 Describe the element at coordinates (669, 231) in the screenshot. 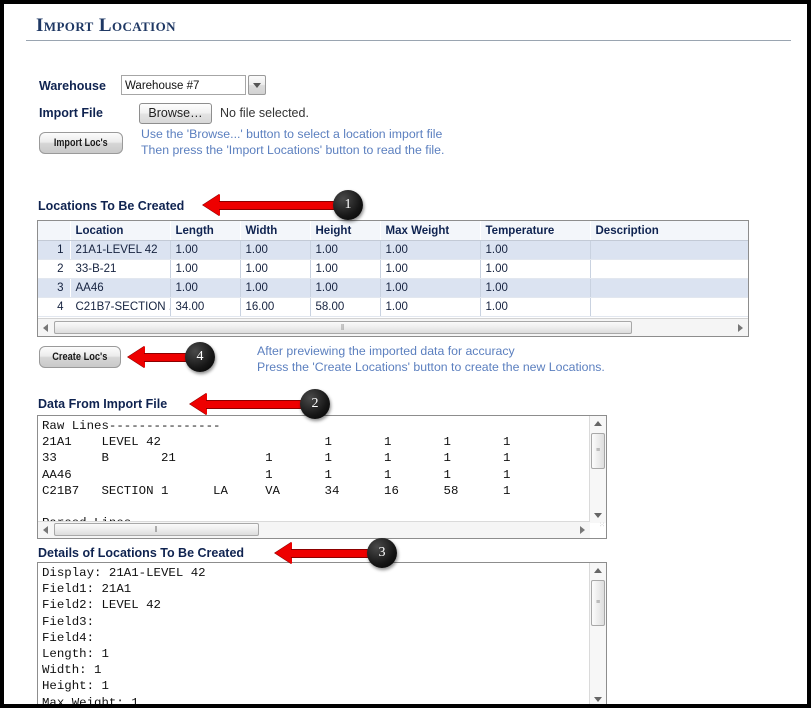

I see `col-description: Description` at that location.